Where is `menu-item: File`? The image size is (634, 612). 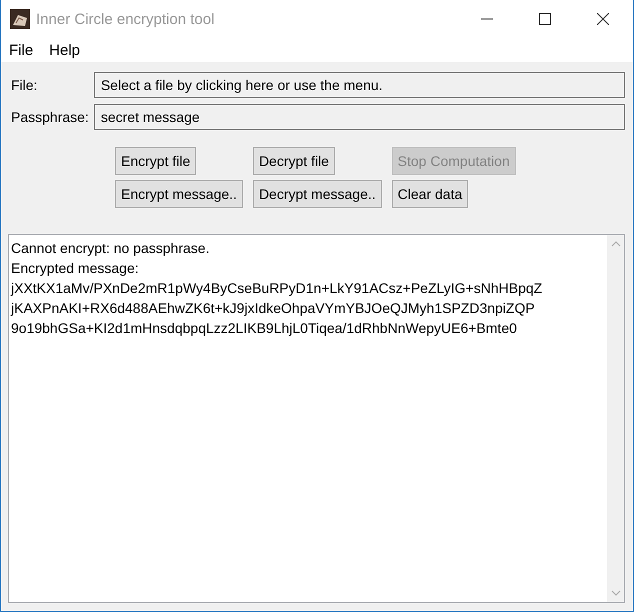
menu-item: File is located at coordinates (21, 50).